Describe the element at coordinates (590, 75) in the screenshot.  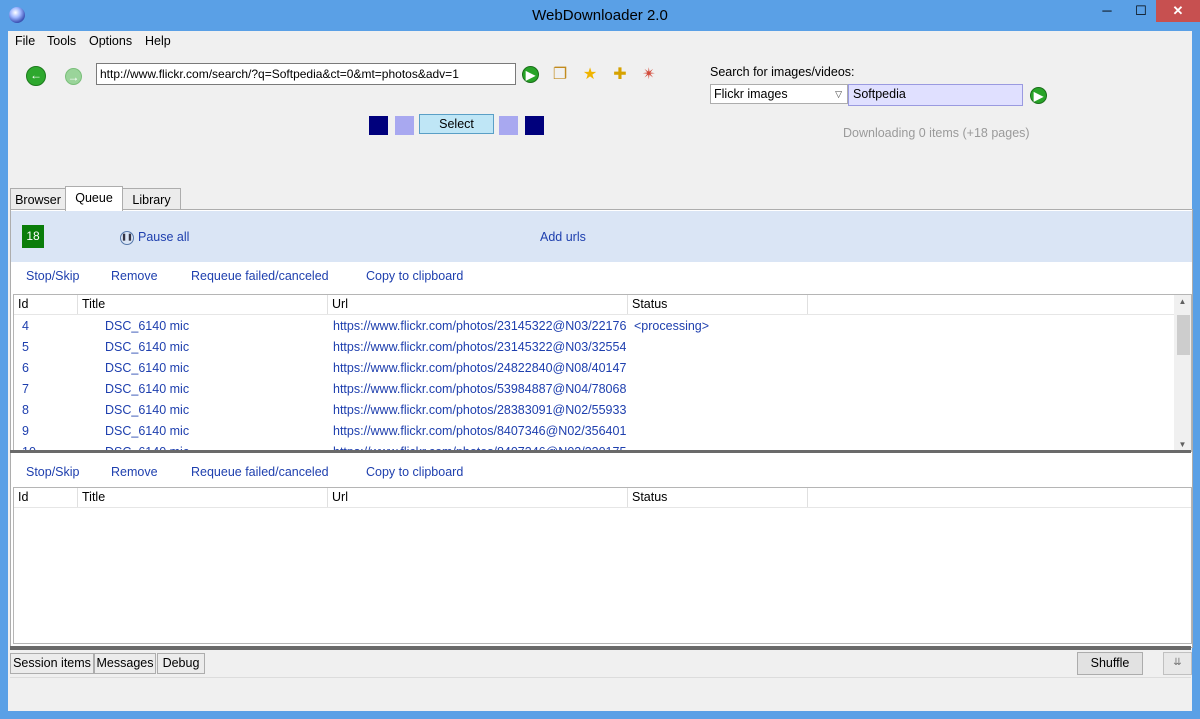
I see `star-icon: ★` at that location.